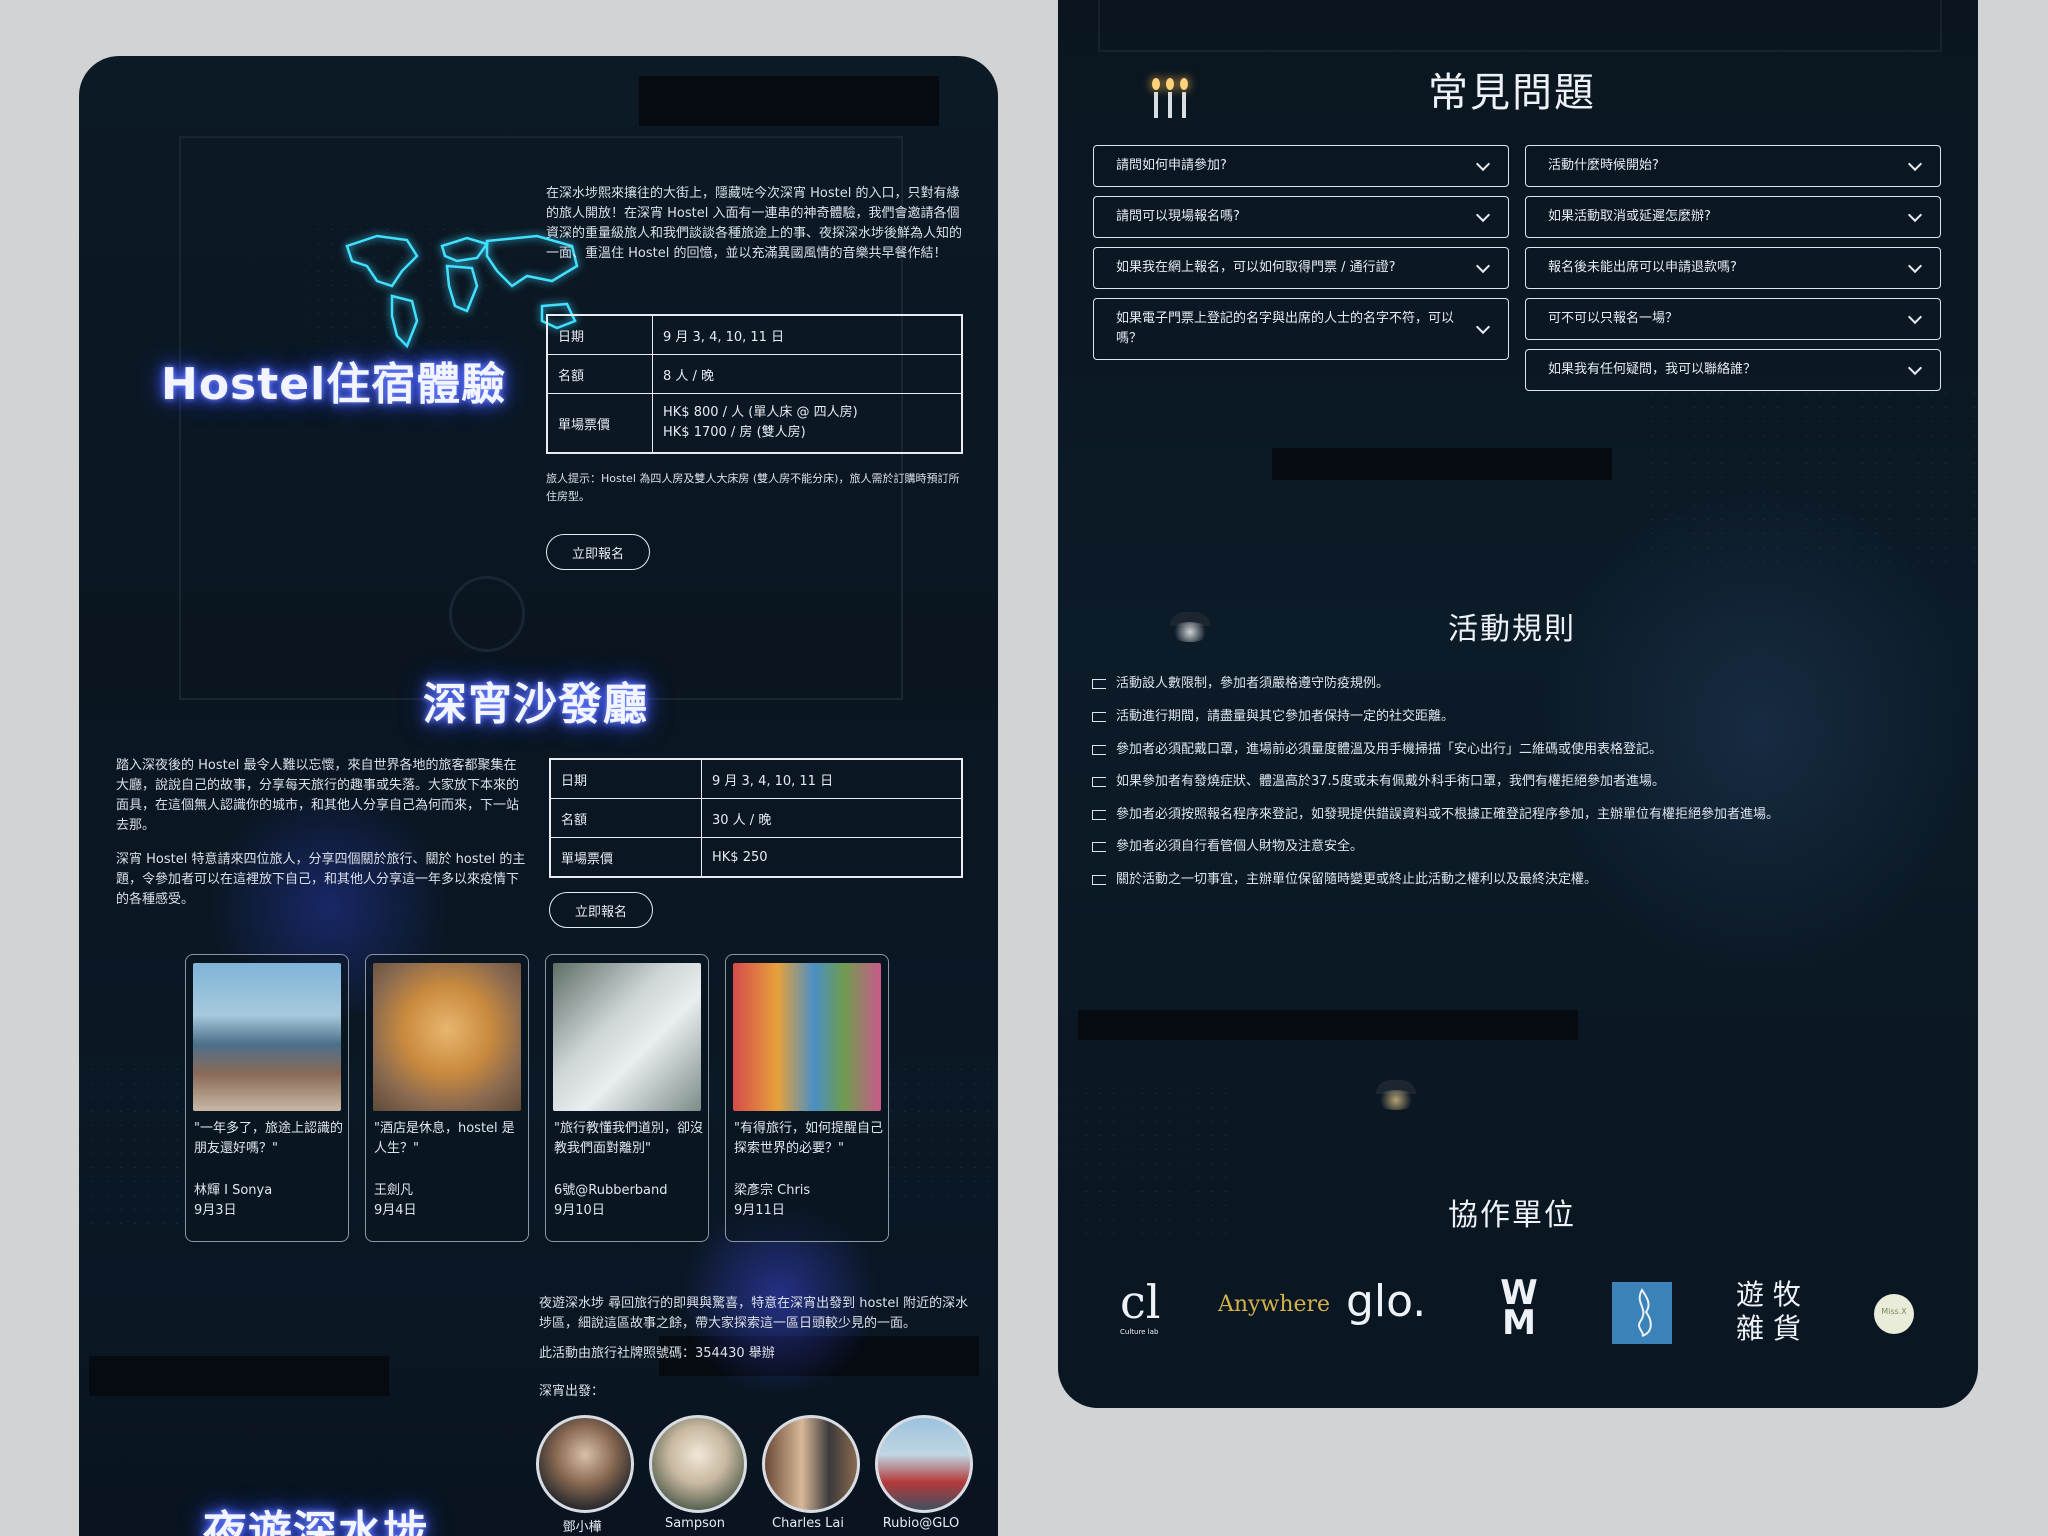 Image resolution: width=2048 pixels, height=1536 pixels. Describe the element at coordinates (1768, 1312) in the screenshot. I see `youmu-logo: 遊 牧雜 貨` at that location.